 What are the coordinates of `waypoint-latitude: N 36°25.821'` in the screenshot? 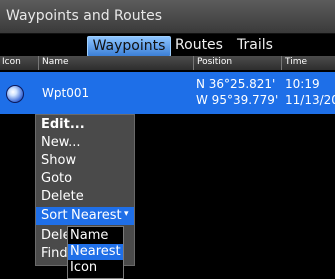 It's located at (236, 84).